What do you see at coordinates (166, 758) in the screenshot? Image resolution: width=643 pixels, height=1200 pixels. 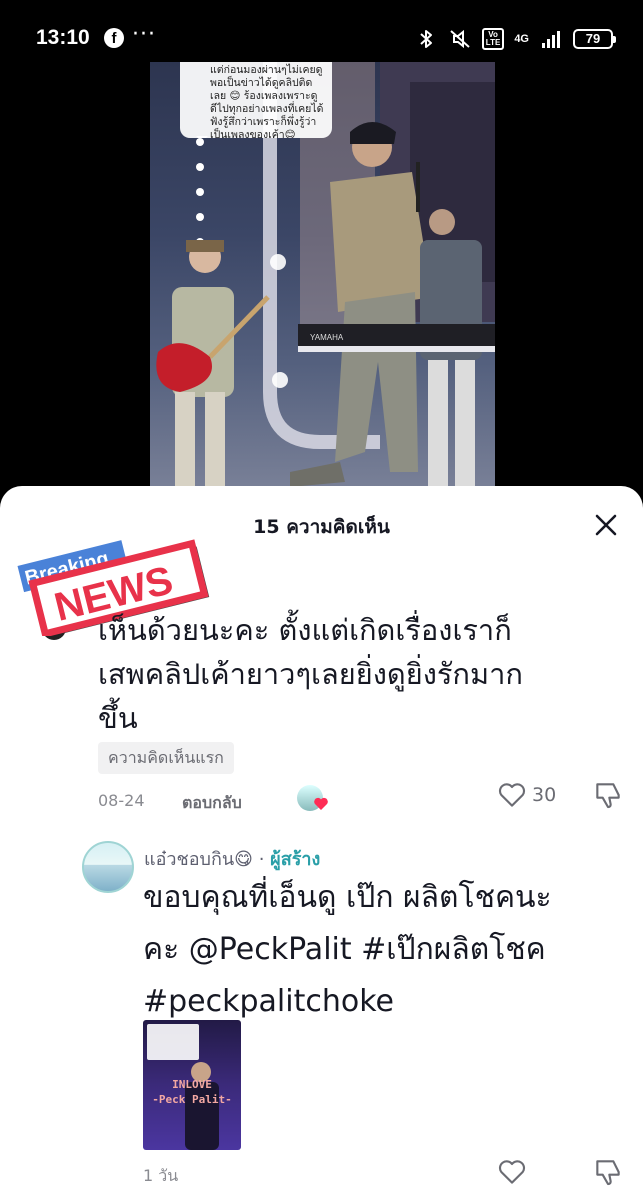 I see `first-comment-badge: ความคิดเห็นแรก` at bounding box center [166, 758].